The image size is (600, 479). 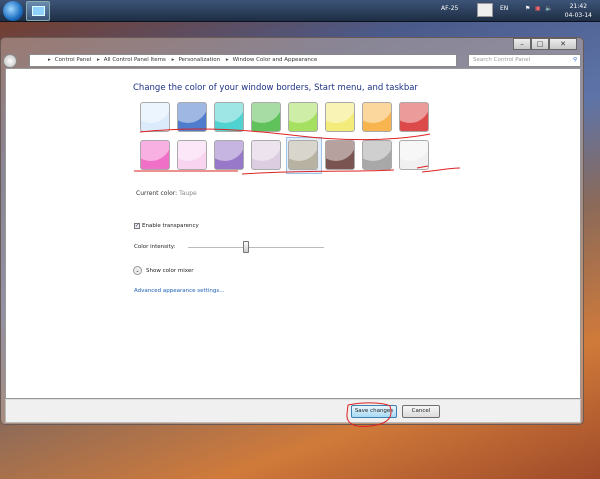 What do you see at coordinates (192, 155) in the screenshot?
I see `color-swatch-blush` at bounding box center [192, 155].